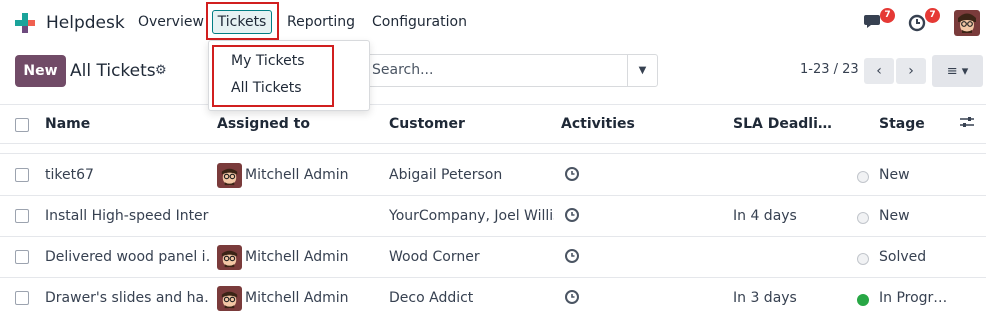 The height and width of the screenshot is (311, 986). Describe the element at coordinates (957, 71) in the screenshot. I see `list-view-icon: ≡ ▾` at that location.